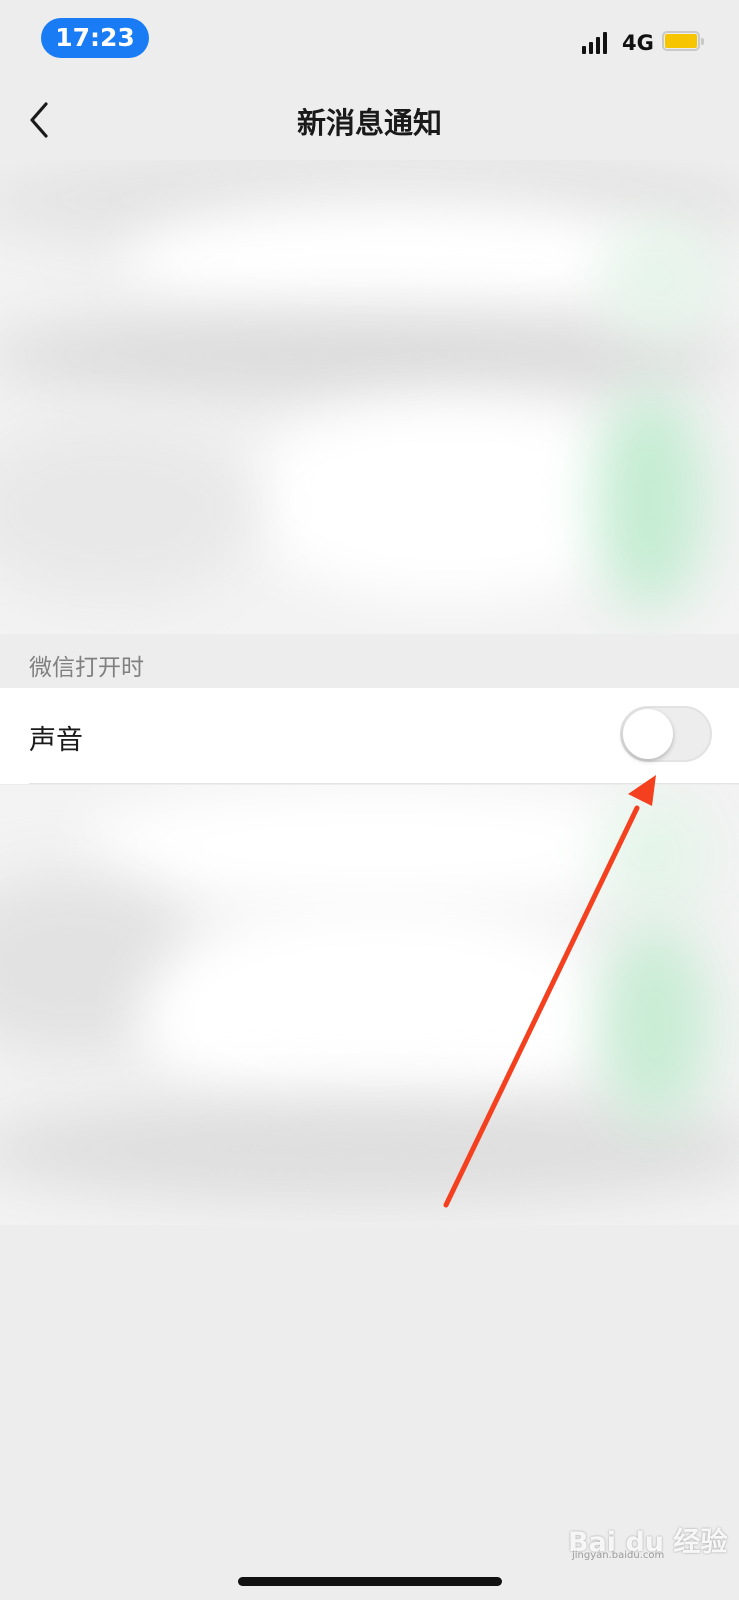 This screenshot has width=739, height=1600. I want to click on sound-toggle, so click(666, 734).